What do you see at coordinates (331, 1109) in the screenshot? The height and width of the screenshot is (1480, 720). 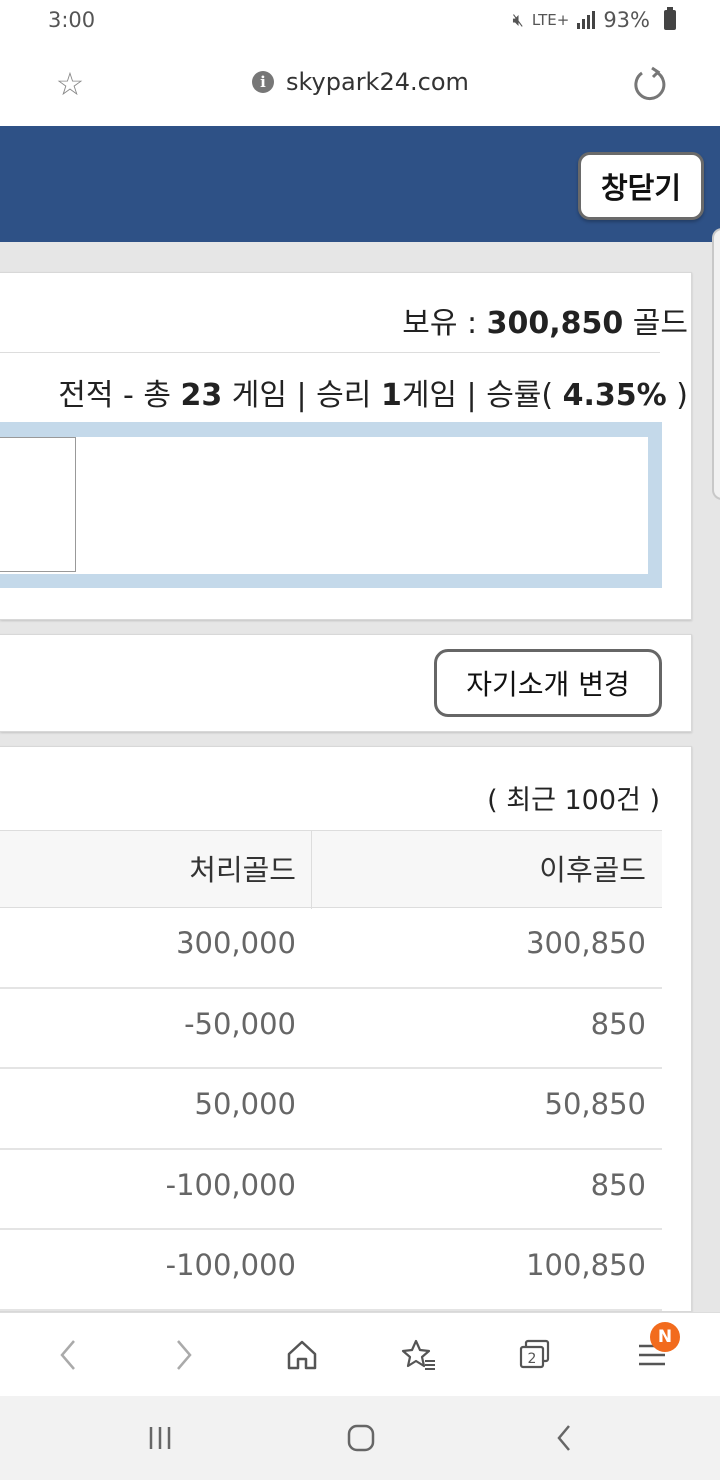 I see `table-row: 50,000 50,850` at bounding box center [331, 1109].